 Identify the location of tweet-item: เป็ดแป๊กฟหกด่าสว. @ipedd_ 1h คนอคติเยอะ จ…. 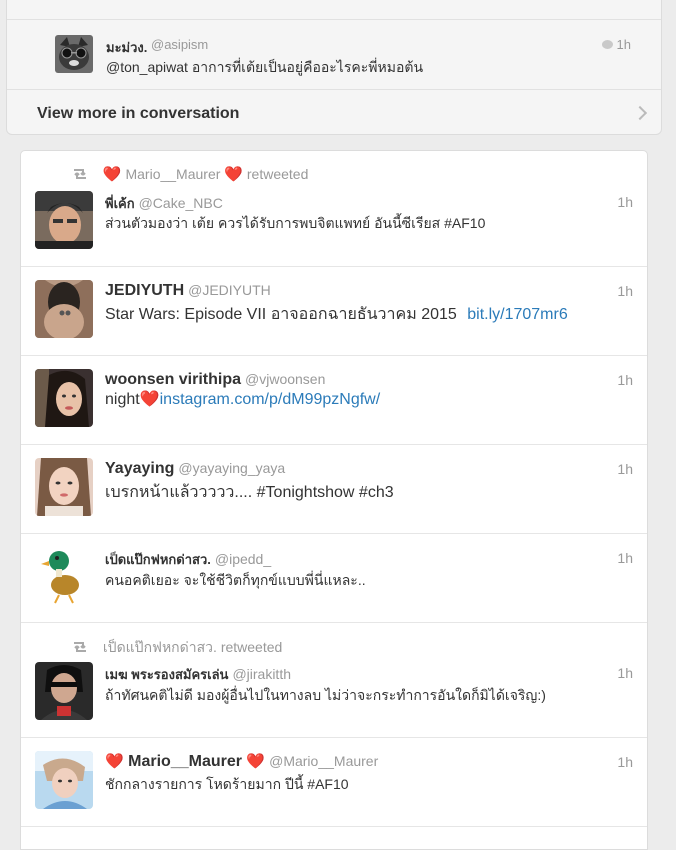
(334, 578).